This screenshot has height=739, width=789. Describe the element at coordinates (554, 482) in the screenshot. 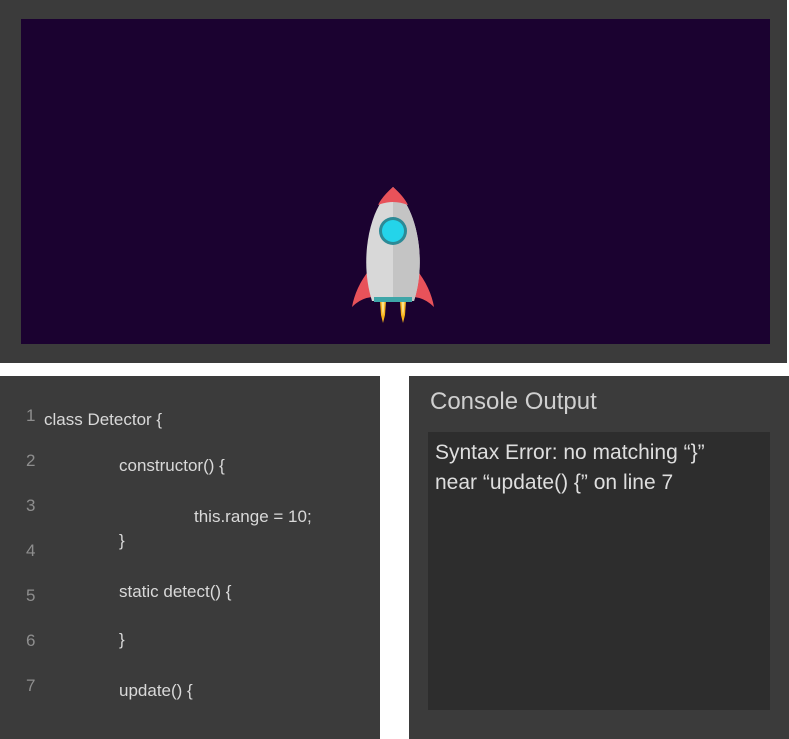

I see `console-message-line-2: near “update() {” on line 7` at that location.